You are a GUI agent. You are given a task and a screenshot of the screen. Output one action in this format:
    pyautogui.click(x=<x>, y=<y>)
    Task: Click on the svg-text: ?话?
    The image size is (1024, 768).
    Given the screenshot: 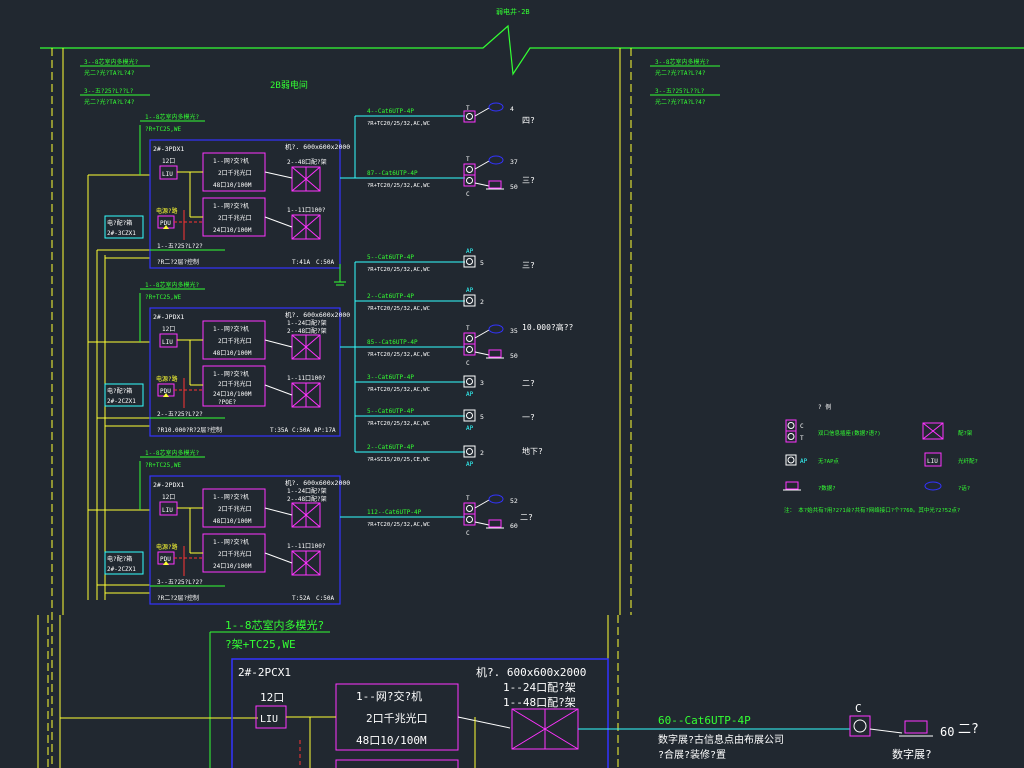 What is the action you would take?
    pyautogui.click(x=964, y=488)
    